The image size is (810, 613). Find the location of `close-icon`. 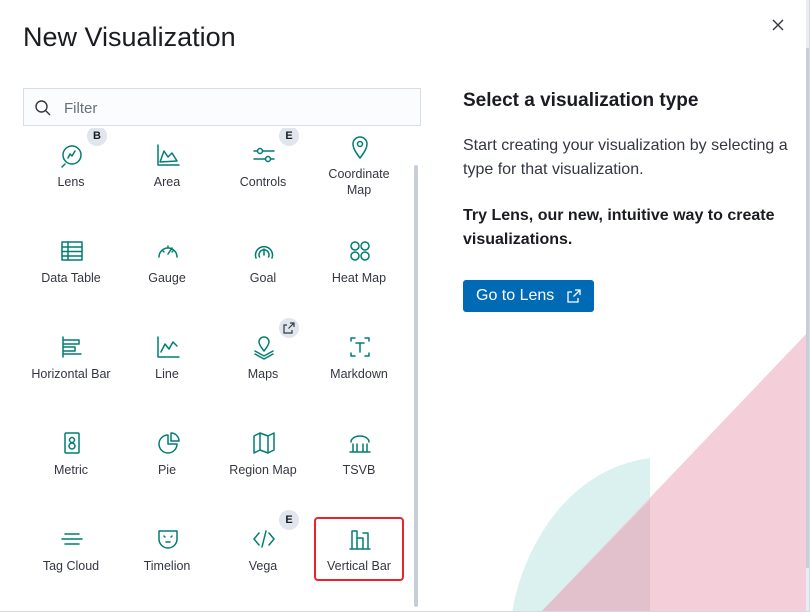

close-icon is located at coordinates (778, 25).